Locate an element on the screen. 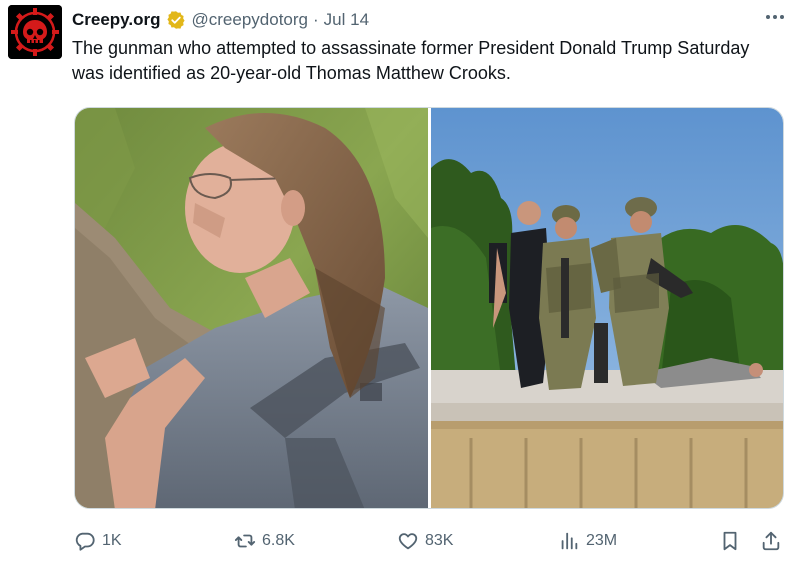  views-count: 23M is located at coordinates (602, 540).